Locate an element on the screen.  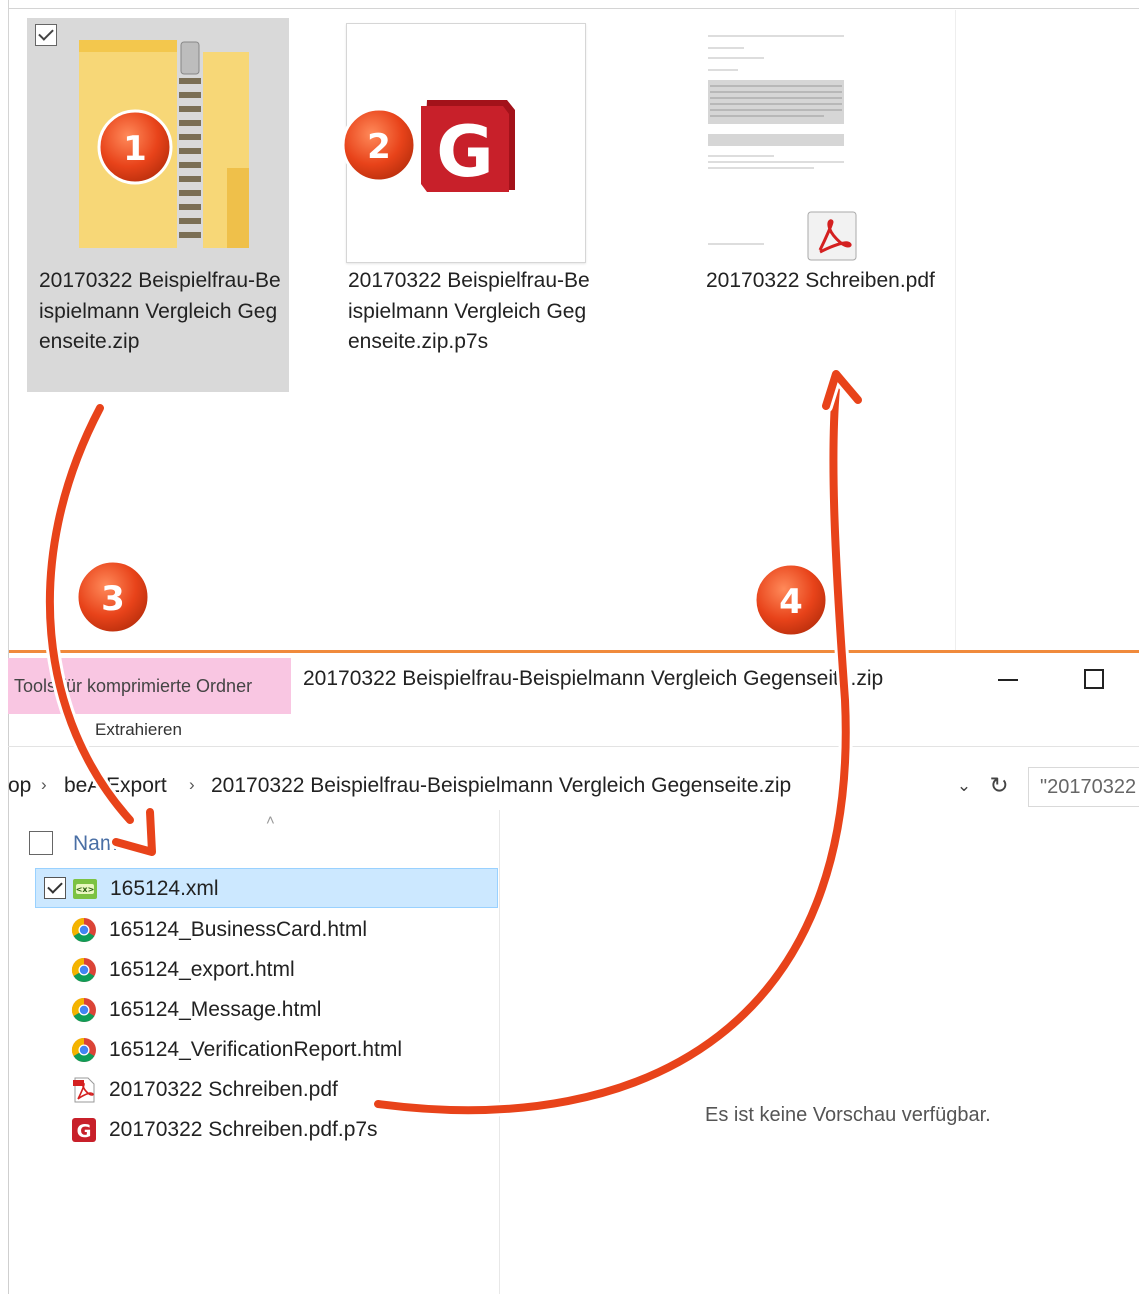
file-name: 20170322 Schreiben.pdf is located at coordinates (223, 1089).